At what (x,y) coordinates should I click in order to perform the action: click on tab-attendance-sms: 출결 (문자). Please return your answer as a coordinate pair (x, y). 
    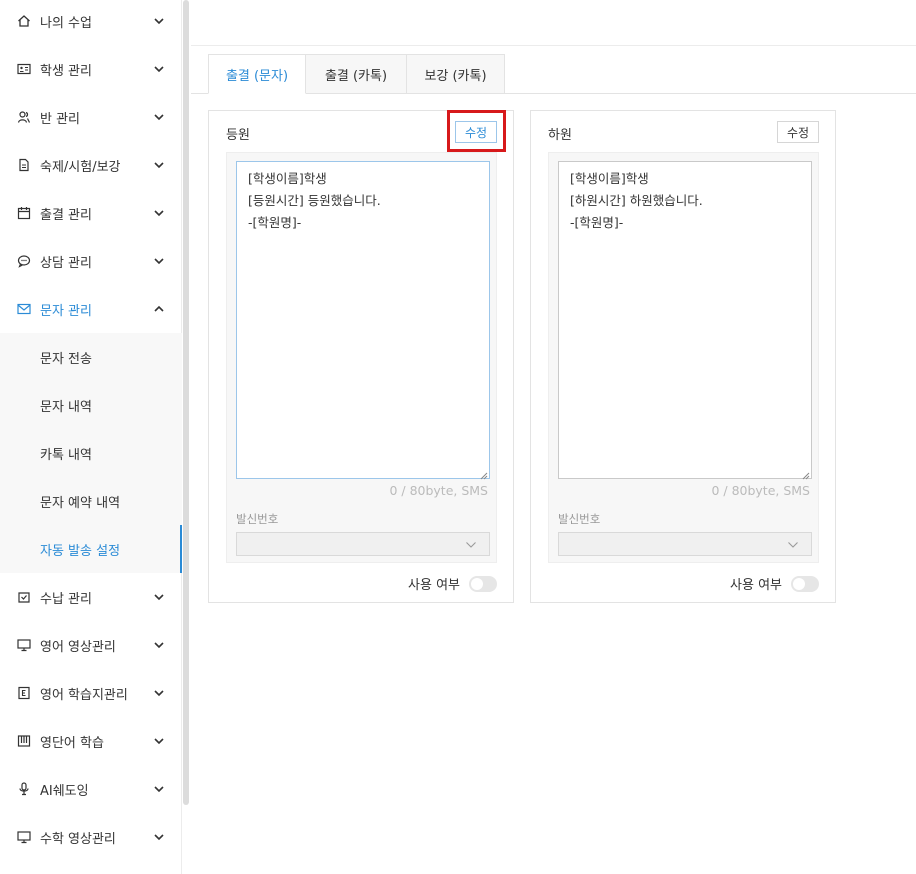
    Looking at the image, I should click on (257, 74).